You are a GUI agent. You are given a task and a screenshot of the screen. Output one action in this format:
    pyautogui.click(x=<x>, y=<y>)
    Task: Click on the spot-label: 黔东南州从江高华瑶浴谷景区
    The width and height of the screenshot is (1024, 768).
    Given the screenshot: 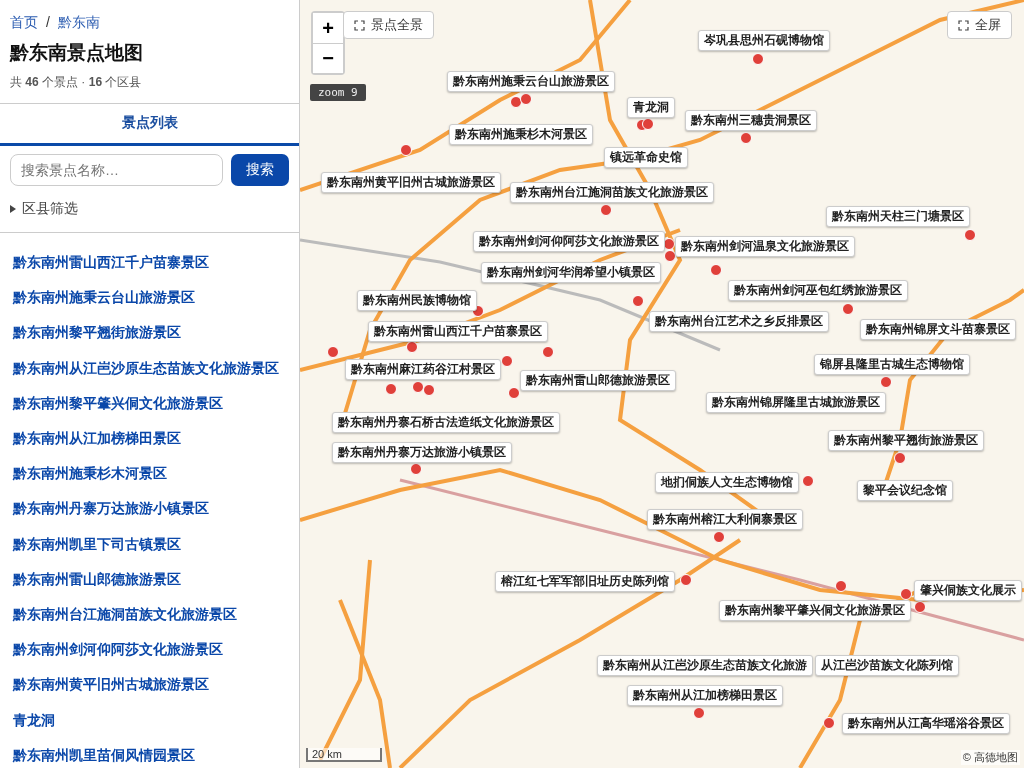 What is the action you would take?
    pyautogui.click(x=926, y=723)
    